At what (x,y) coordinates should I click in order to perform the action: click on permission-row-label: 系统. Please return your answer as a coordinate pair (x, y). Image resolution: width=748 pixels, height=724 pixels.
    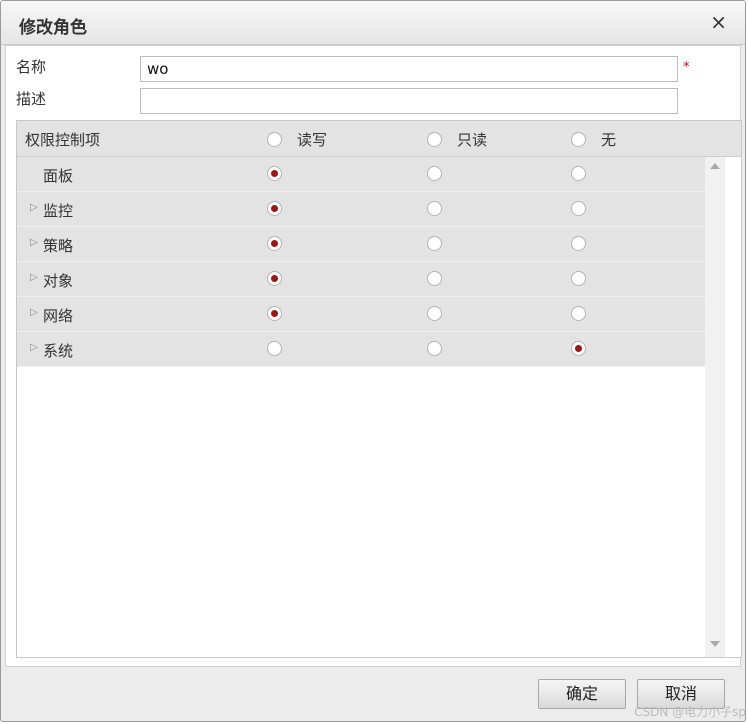
    Looking at the image, I should click on (58, 351).